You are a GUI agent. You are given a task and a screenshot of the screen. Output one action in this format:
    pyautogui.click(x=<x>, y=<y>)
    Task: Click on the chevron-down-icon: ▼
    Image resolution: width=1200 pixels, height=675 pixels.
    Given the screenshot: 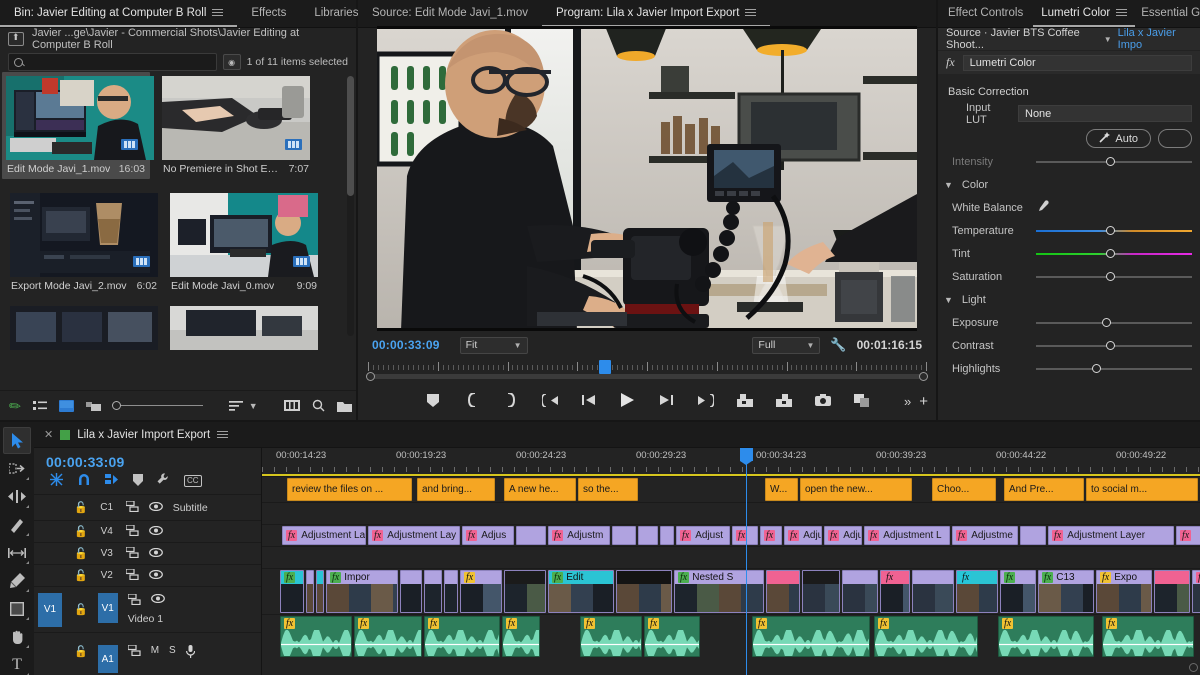 What is the action you would take?
    pyautogui.click(x=1108, y=39)
    